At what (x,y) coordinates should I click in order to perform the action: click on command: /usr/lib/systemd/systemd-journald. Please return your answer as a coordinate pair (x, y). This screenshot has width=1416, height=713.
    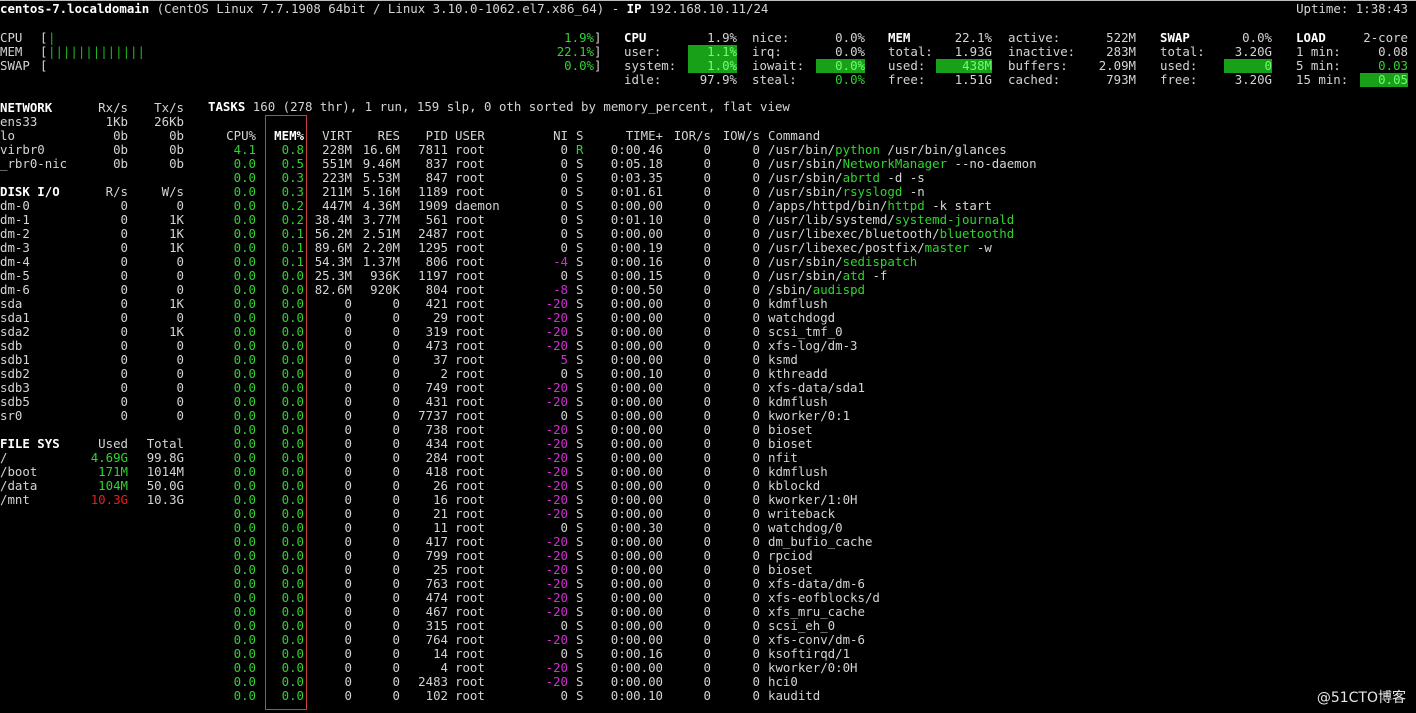
    Looking at the image, I should click on (891, 220).